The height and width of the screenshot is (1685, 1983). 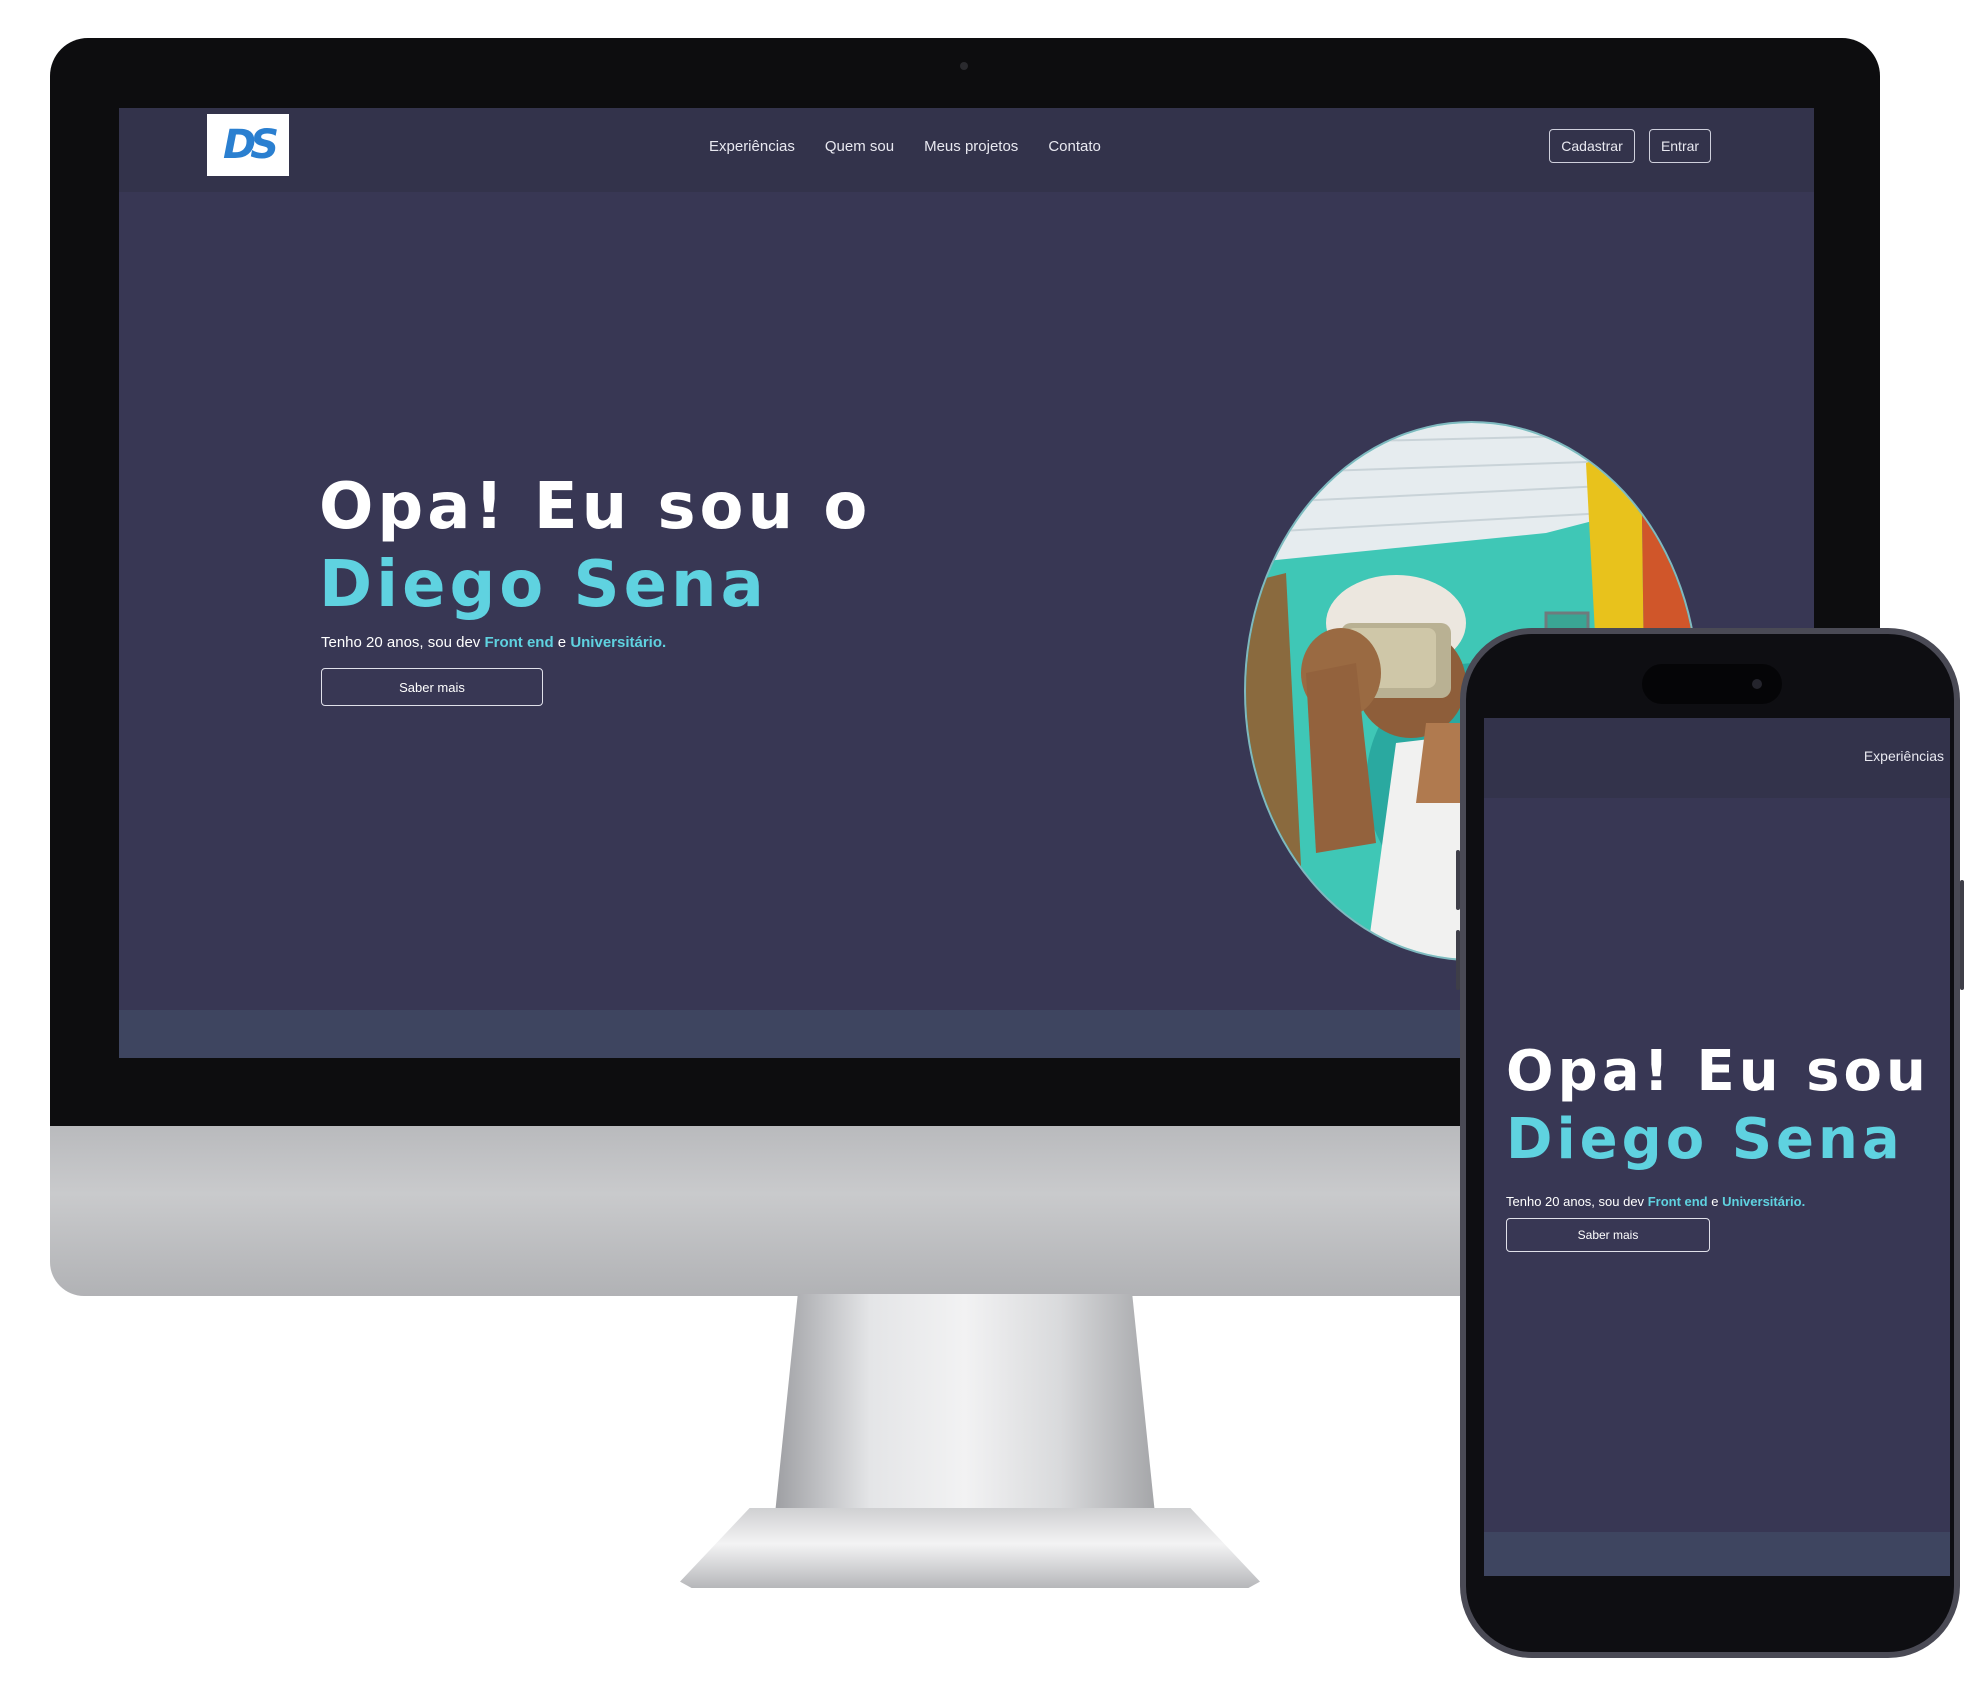 I want to click on phone-volume-up-button, so click(x=1458, y=880).